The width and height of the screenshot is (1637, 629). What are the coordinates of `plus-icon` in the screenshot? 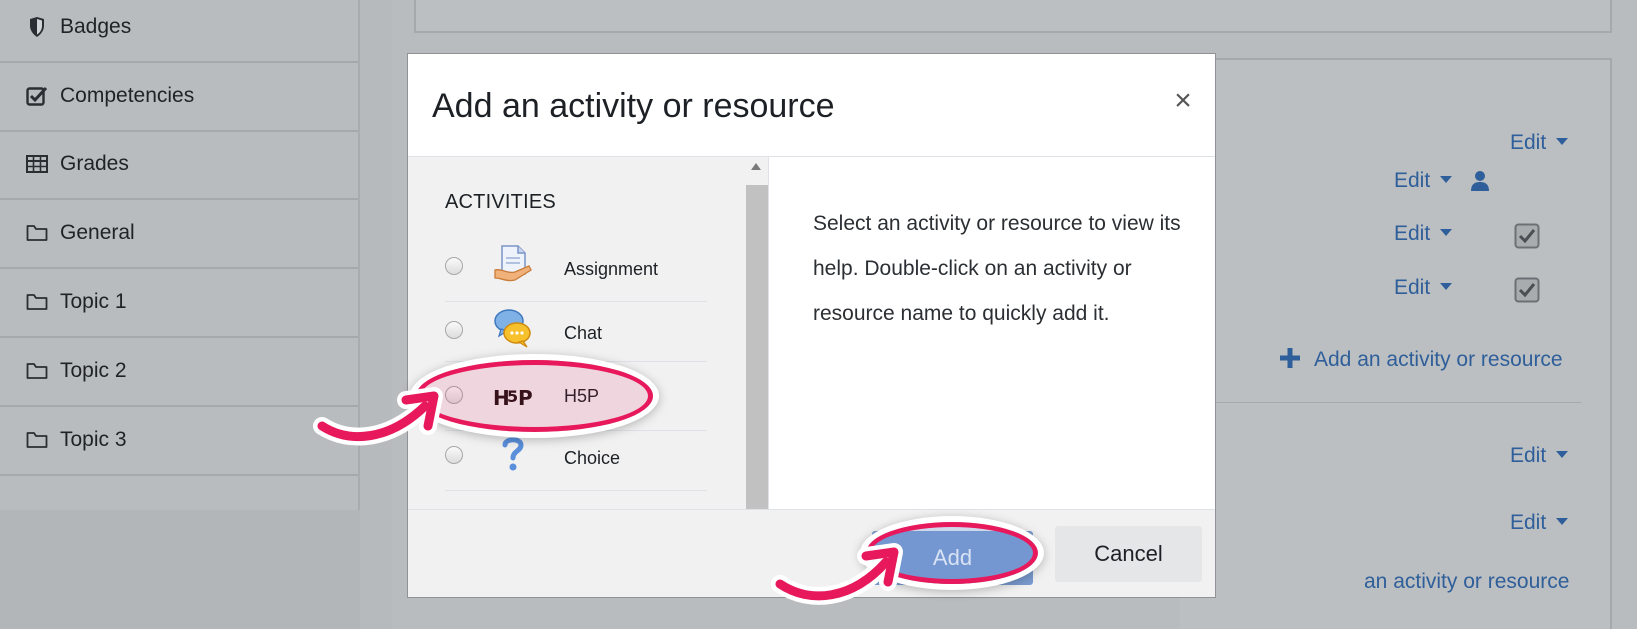 It's located at (1290, 358).